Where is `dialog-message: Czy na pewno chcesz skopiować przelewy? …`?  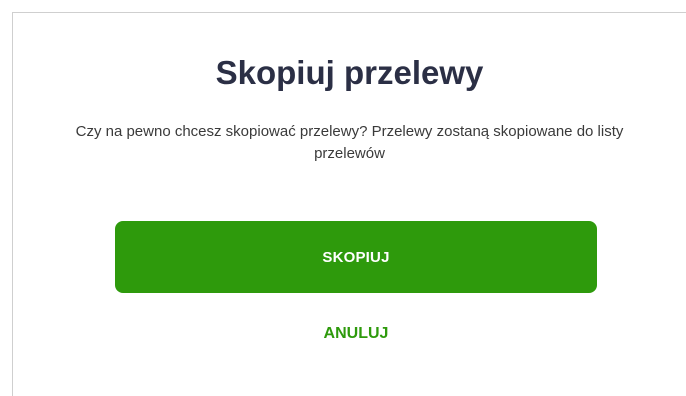 dialog-message: Czy na pewno chcesz skopiować przelewy? … is located at coordinates (349, 142).